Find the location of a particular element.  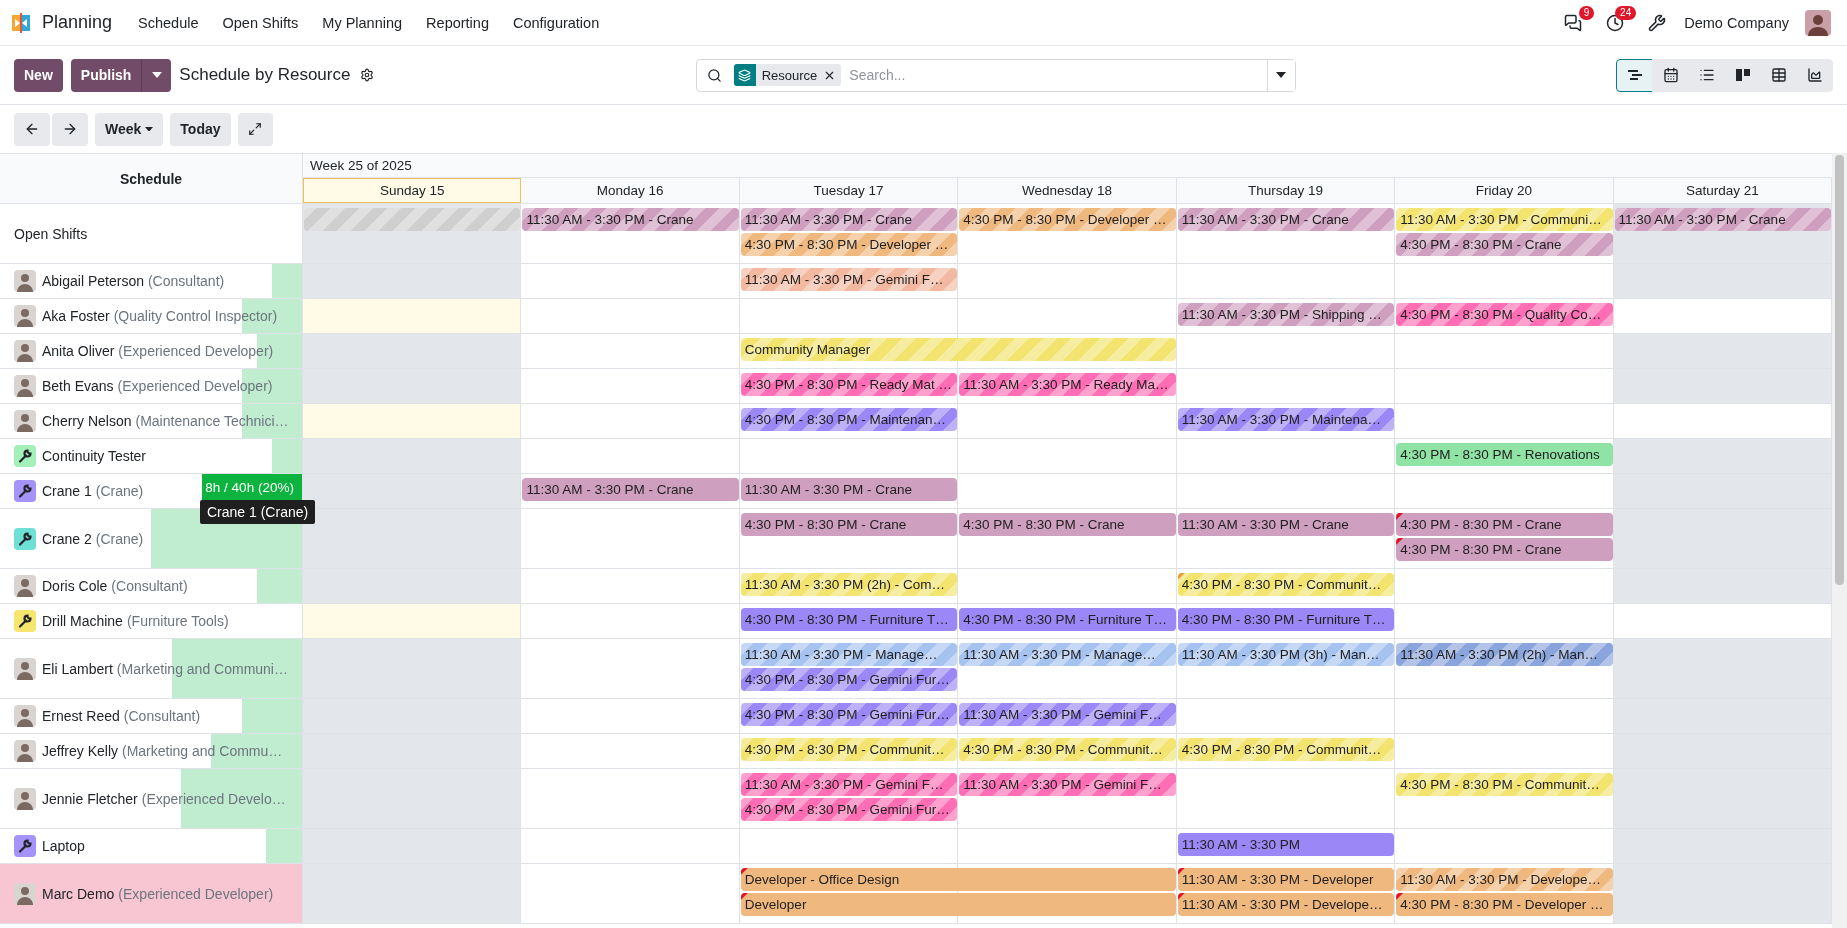

today-button: Today is located at coordinates (200, 129).